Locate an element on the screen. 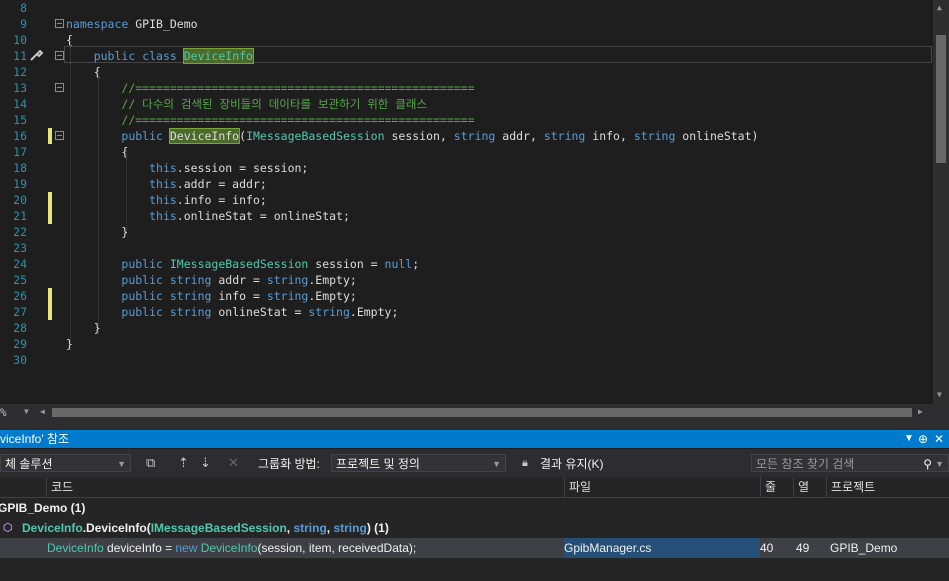  code-text: this.addr = addr; is located at coordinates (166, 184).